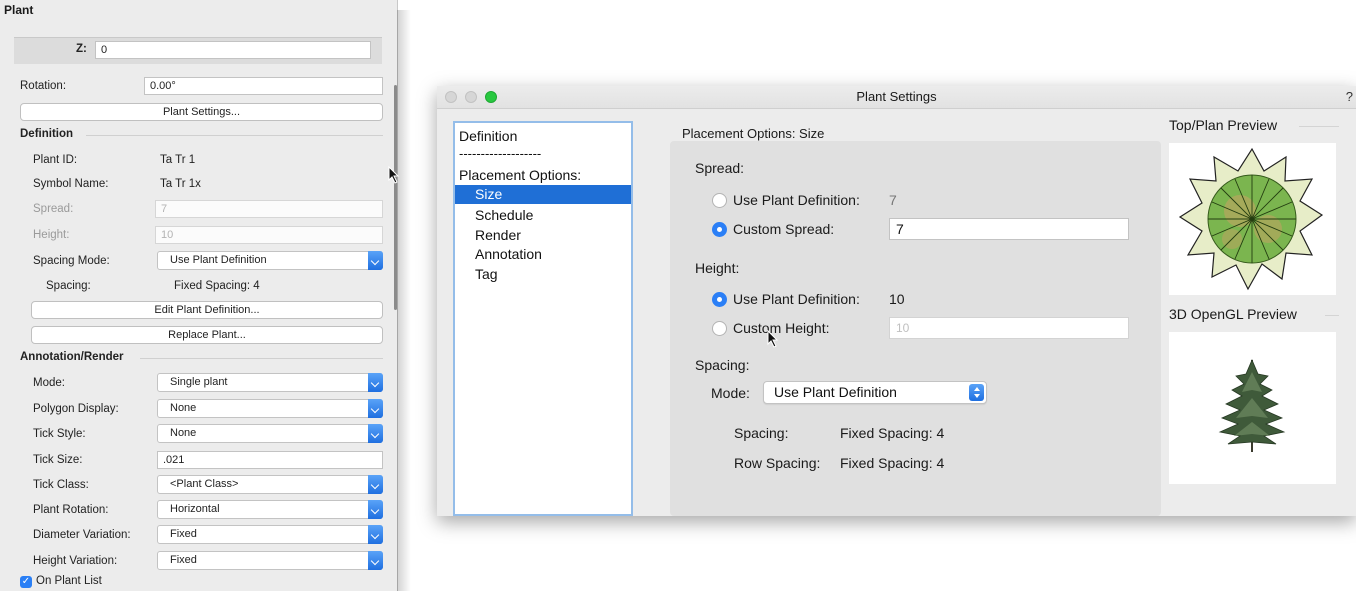  I want to click on plant-symbol-icon, so click(1251, 219).